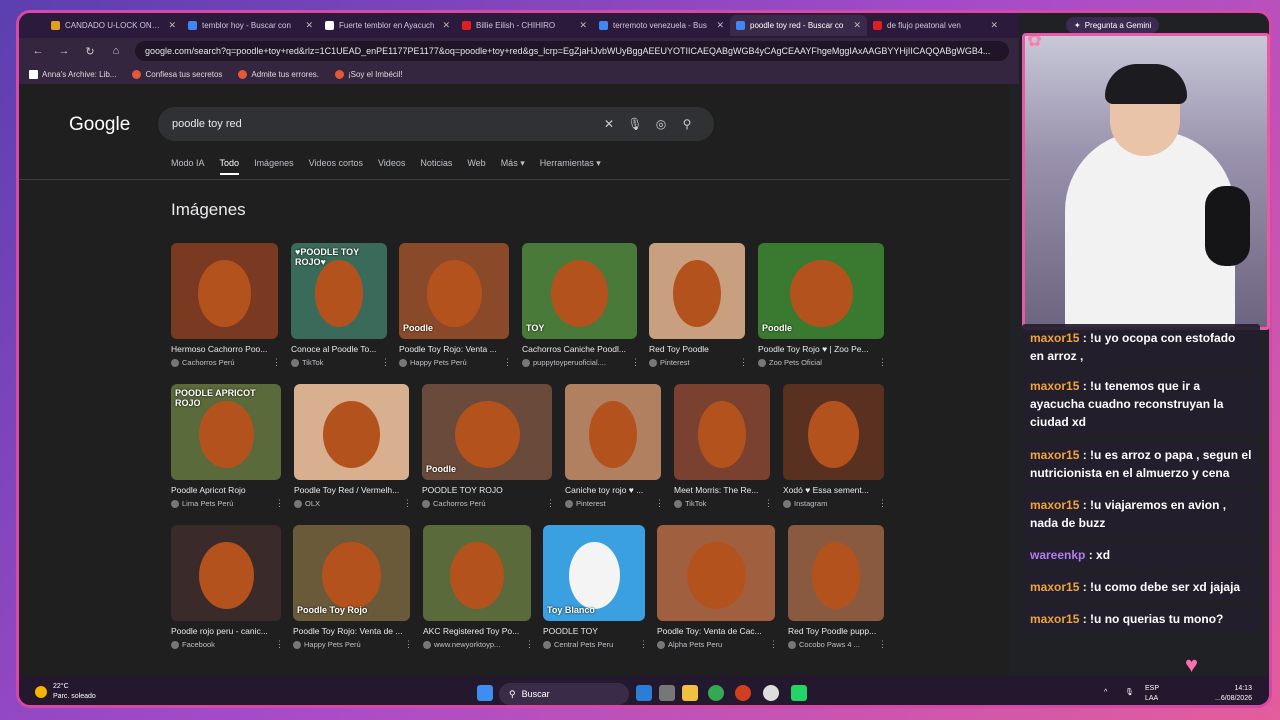  Describe the element at coordinates (99, 125) in the screenshot. I see `google-logo: Google` at that location.